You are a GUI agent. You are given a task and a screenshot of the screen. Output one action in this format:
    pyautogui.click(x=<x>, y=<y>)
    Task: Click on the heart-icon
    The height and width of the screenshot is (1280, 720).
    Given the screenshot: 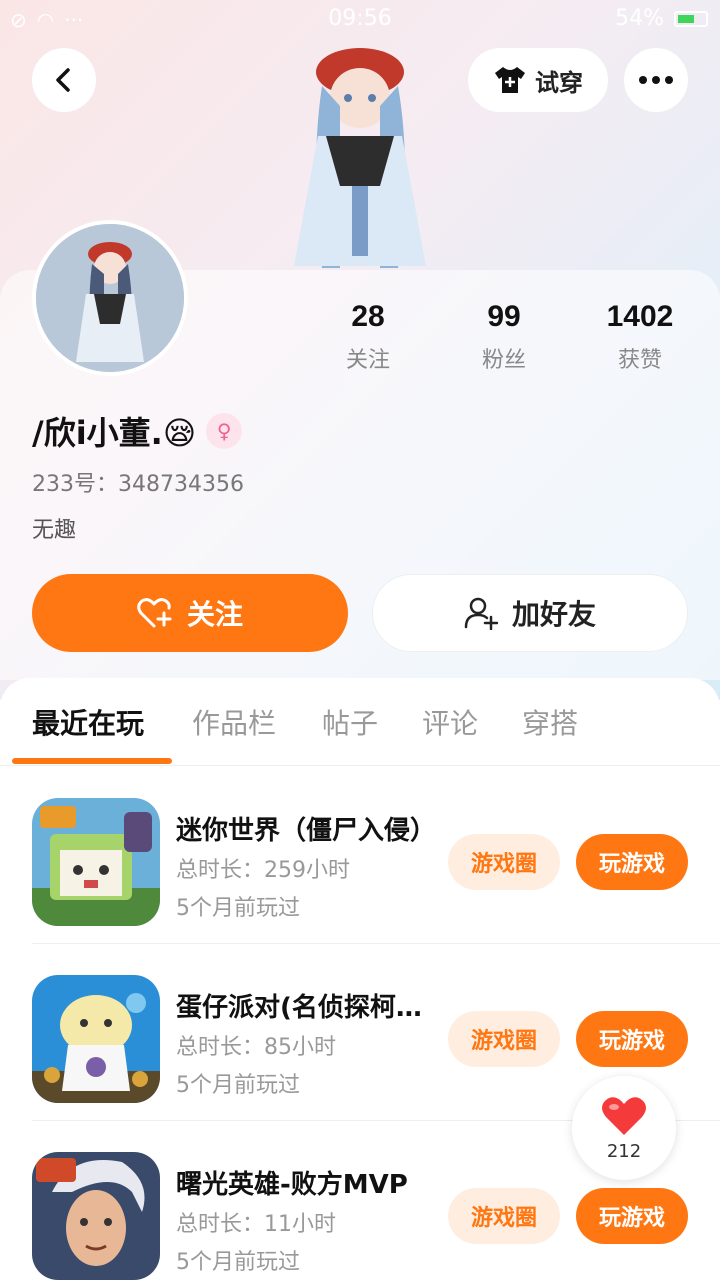 What is the action you would take?
    pyautogui.click(x=624, y=1115)
    